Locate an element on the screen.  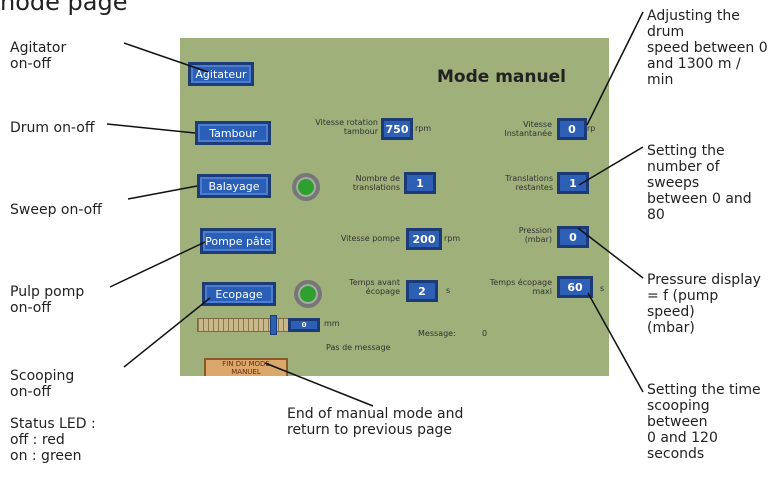
scooping-leader-line is located at coordinates (167, 332).